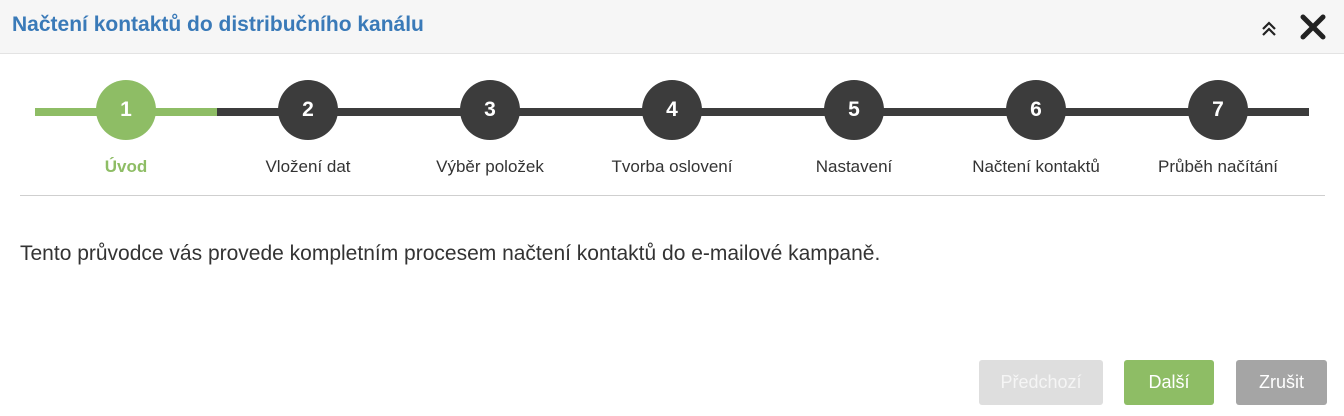 The width and height of the screenshot is (1344, 416). I want to click on close-button, so click(1313, 27).